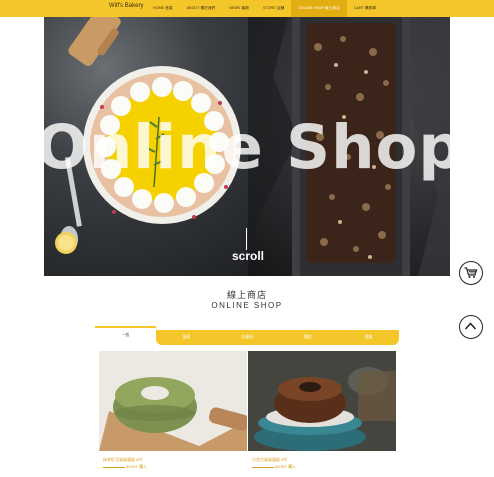 This screenshot has width=494, height=477. I want to click on section-title-en: ONLINE SHOP, so click(247, 305).